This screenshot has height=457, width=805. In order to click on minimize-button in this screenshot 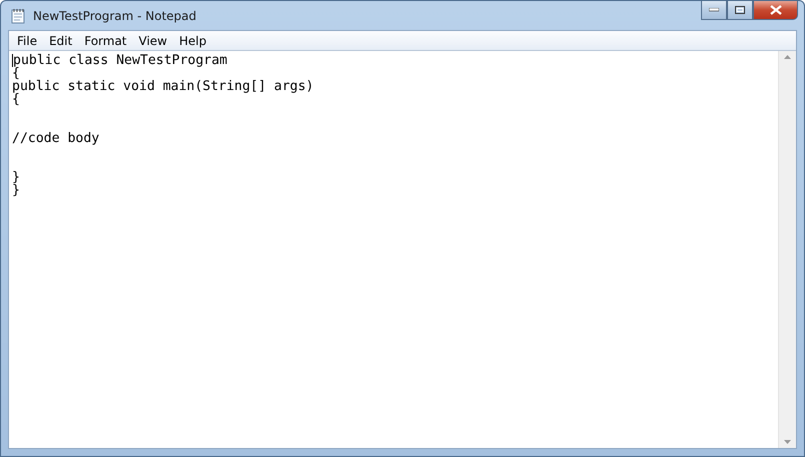, I will do `click(714, 10)`.